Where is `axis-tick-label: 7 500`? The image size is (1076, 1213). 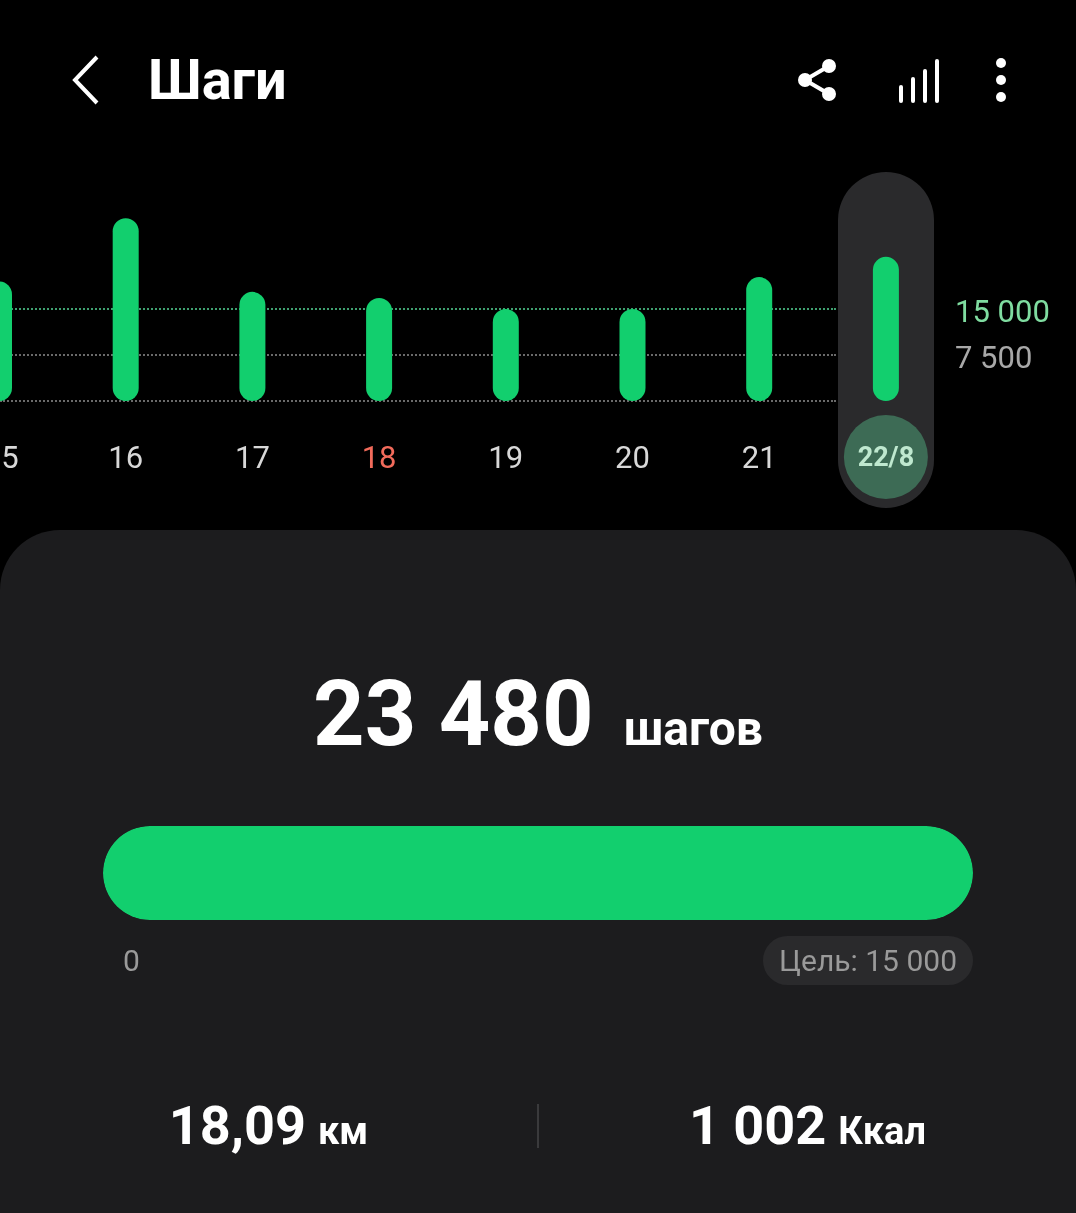
axis-tick-label: 7 500 is located at coordinates (994, 357).